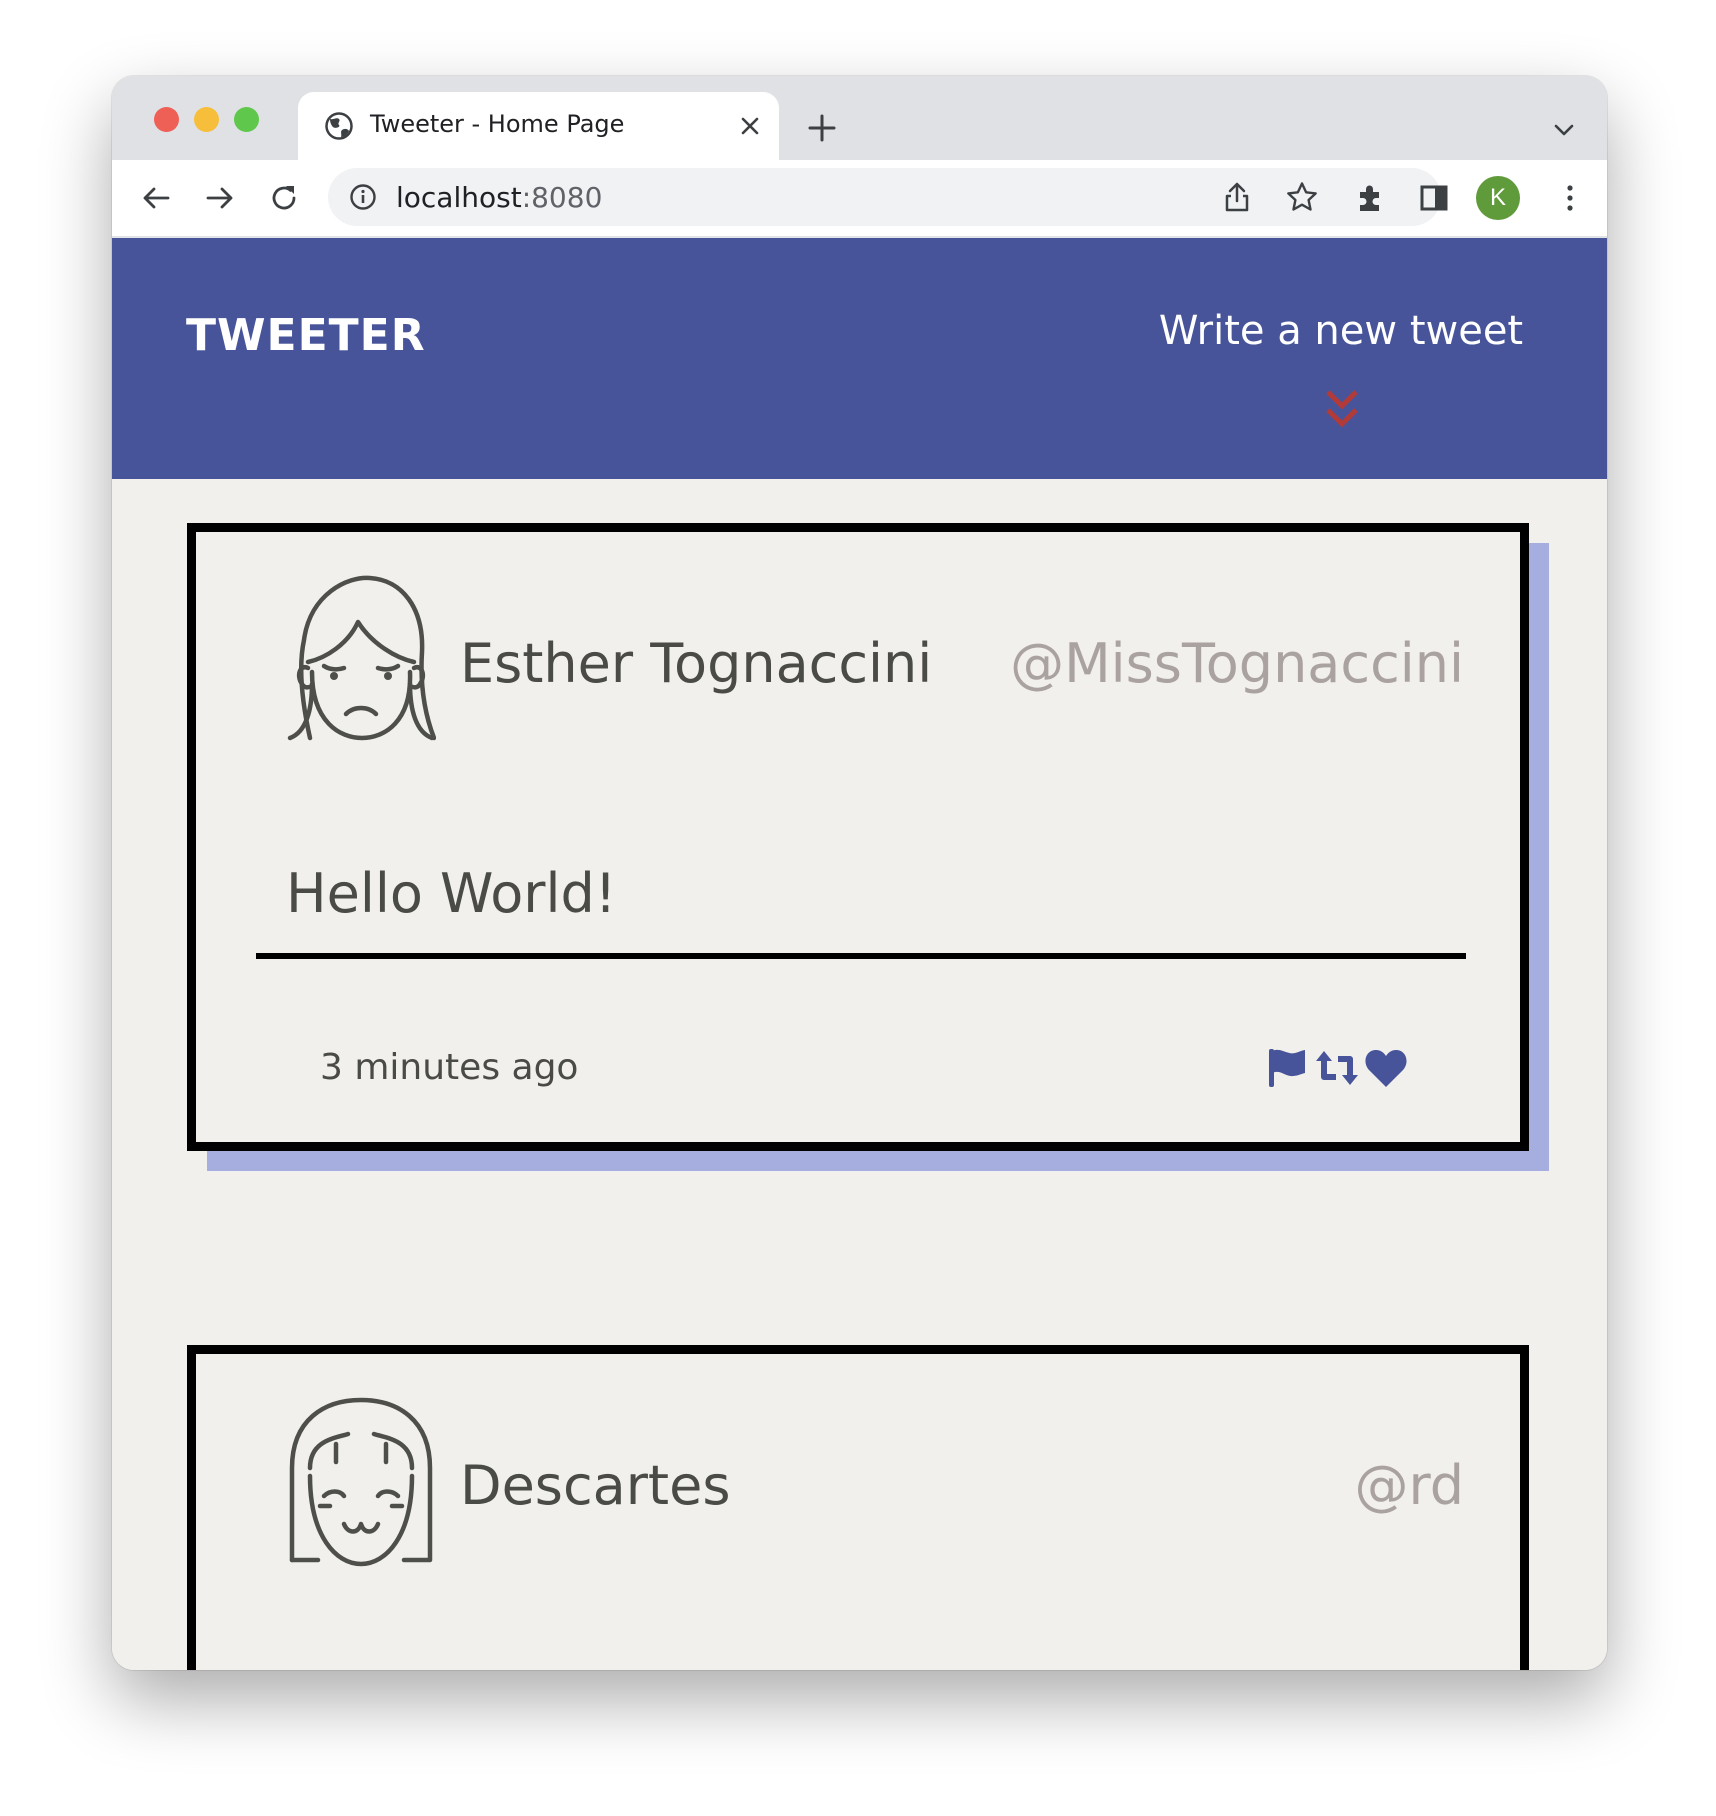 The height and width of the screenshot is (1816, 1716). I want to click on back-arrow-icon, so click(156, 198).